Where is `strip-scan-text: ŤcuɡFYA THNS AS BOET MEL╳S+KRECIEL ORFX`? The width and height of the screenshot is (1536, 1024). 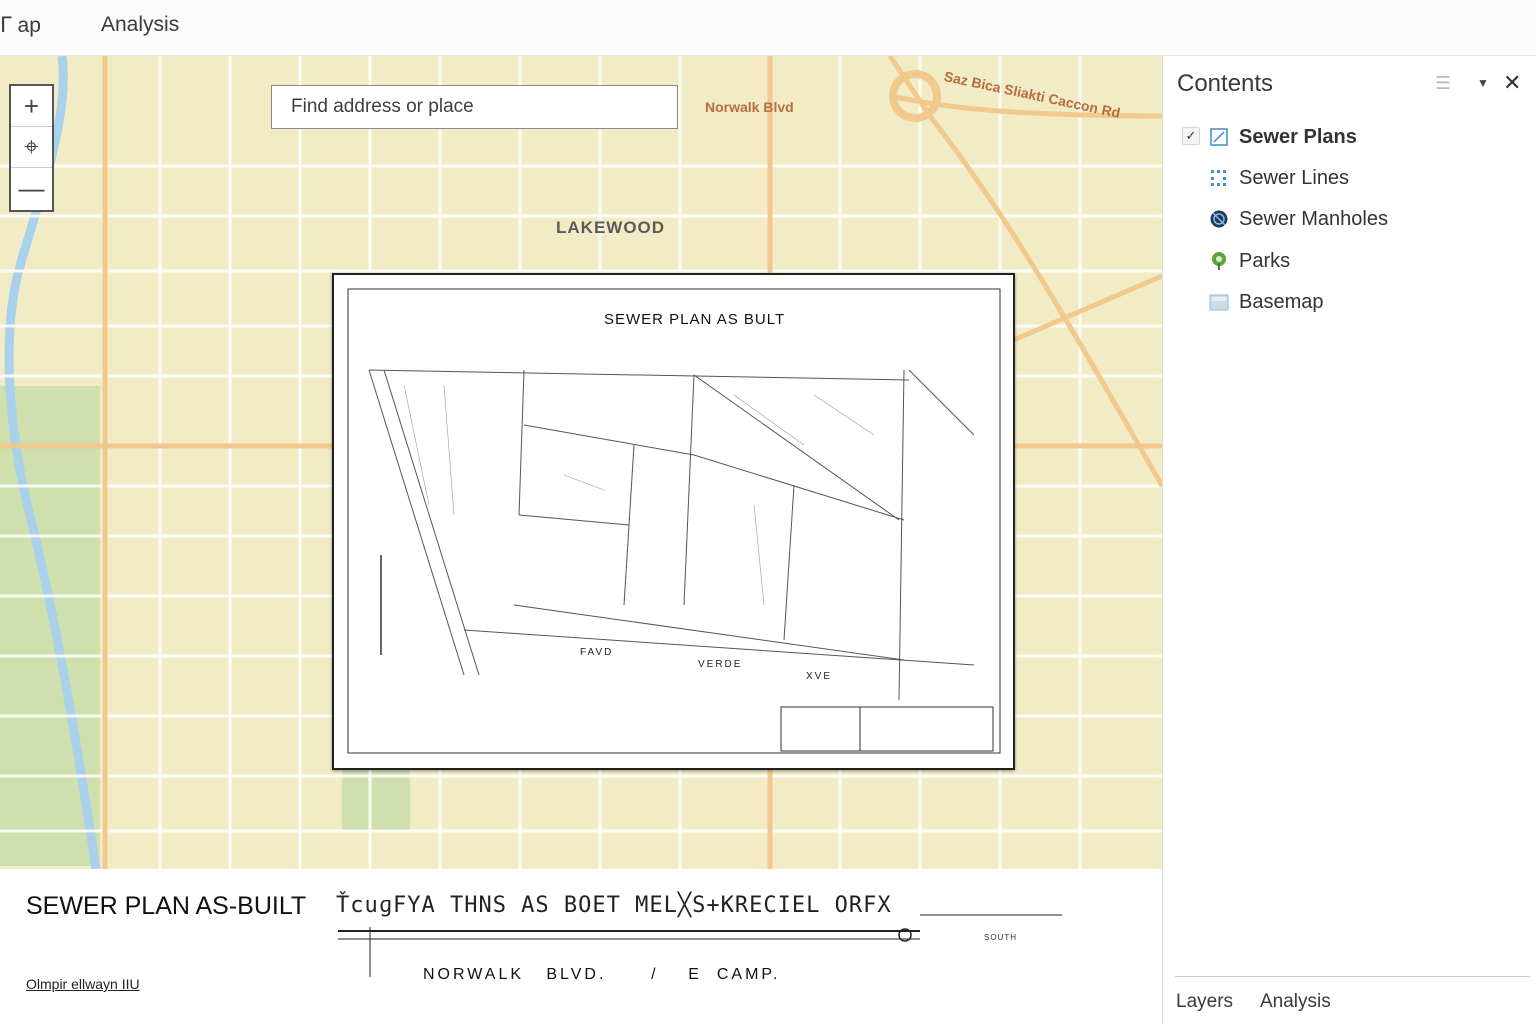 strip-scan-text: ŤcuɡFYA THNS AS BOET MEL╳S+KRECIEL ORFX is located at coordinates (614, 905).